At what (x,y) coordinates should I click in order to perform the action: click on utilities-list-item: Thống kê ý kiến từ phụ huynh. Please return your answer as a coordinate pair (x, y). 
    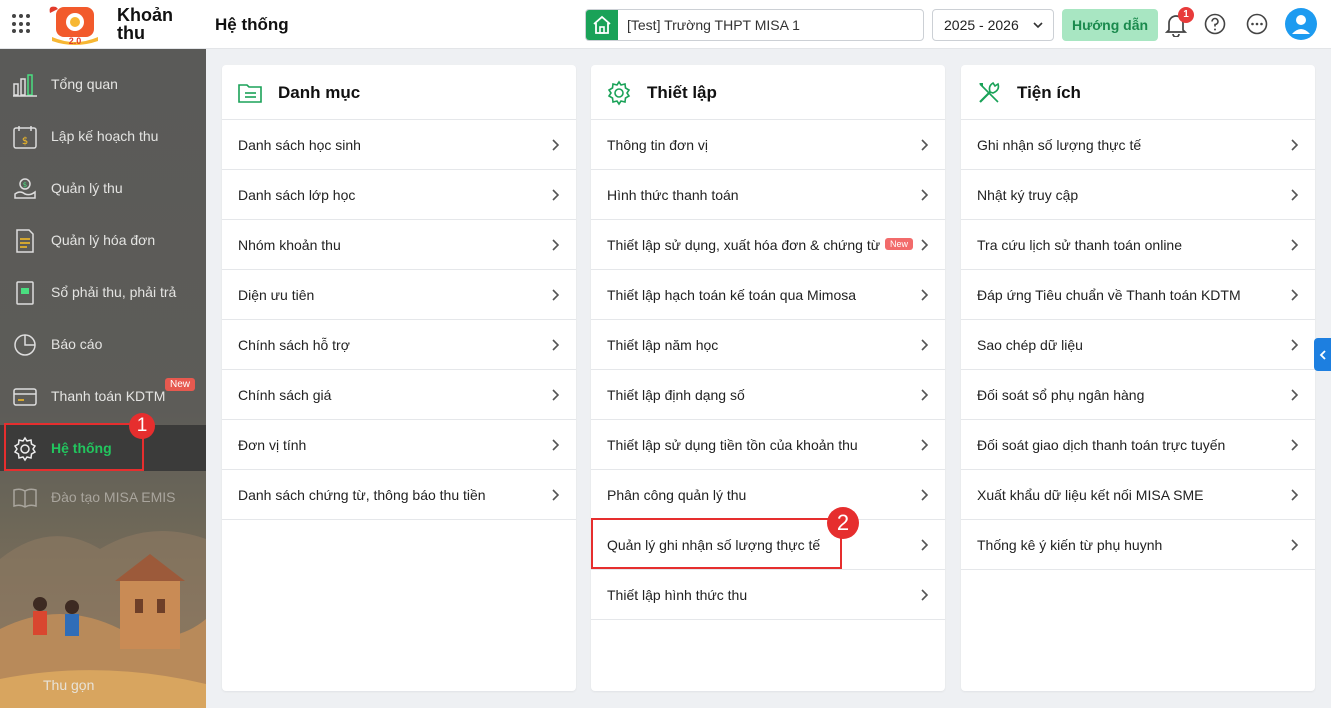
    Looking at the image, I should click on (1138, 545).